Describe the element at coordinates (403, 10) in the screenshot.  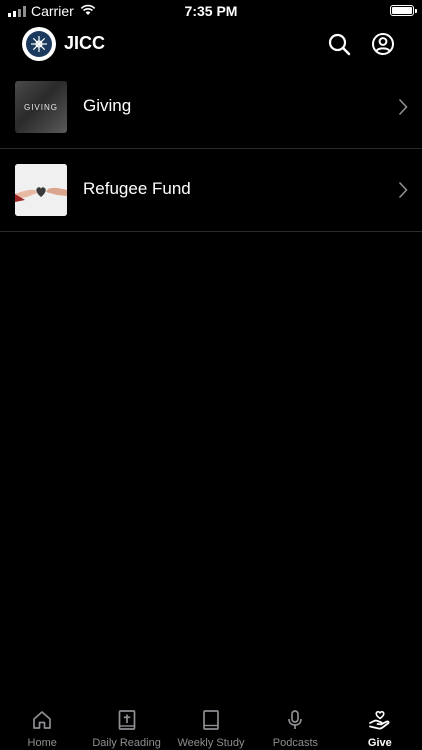
I see `battery-icon` at that location.